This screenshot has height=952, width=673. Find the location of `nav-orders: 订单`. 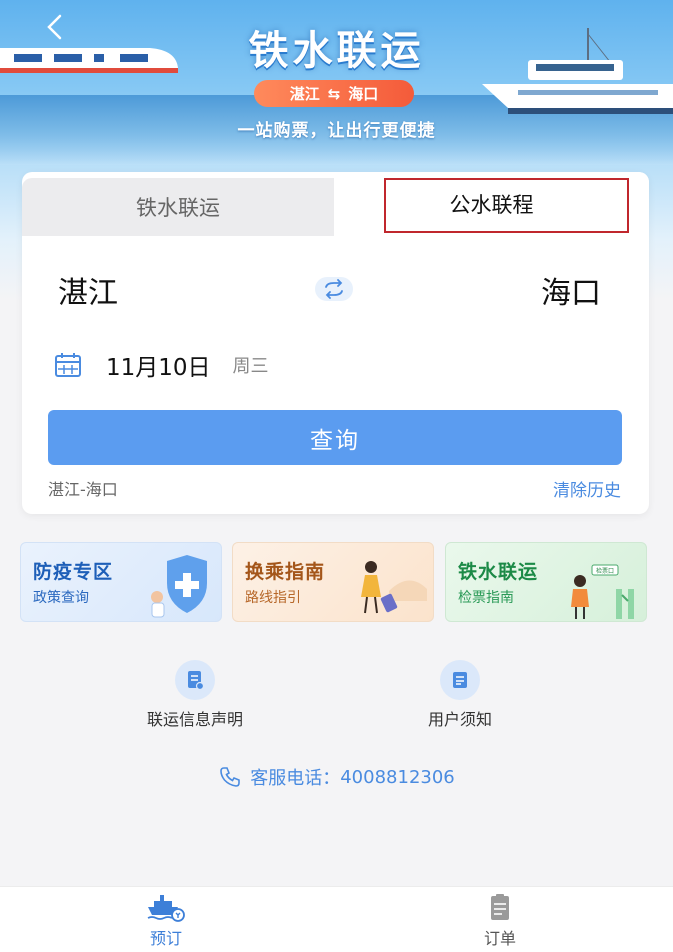

nav-orders: 订单 is located at coordinates (500, 922).